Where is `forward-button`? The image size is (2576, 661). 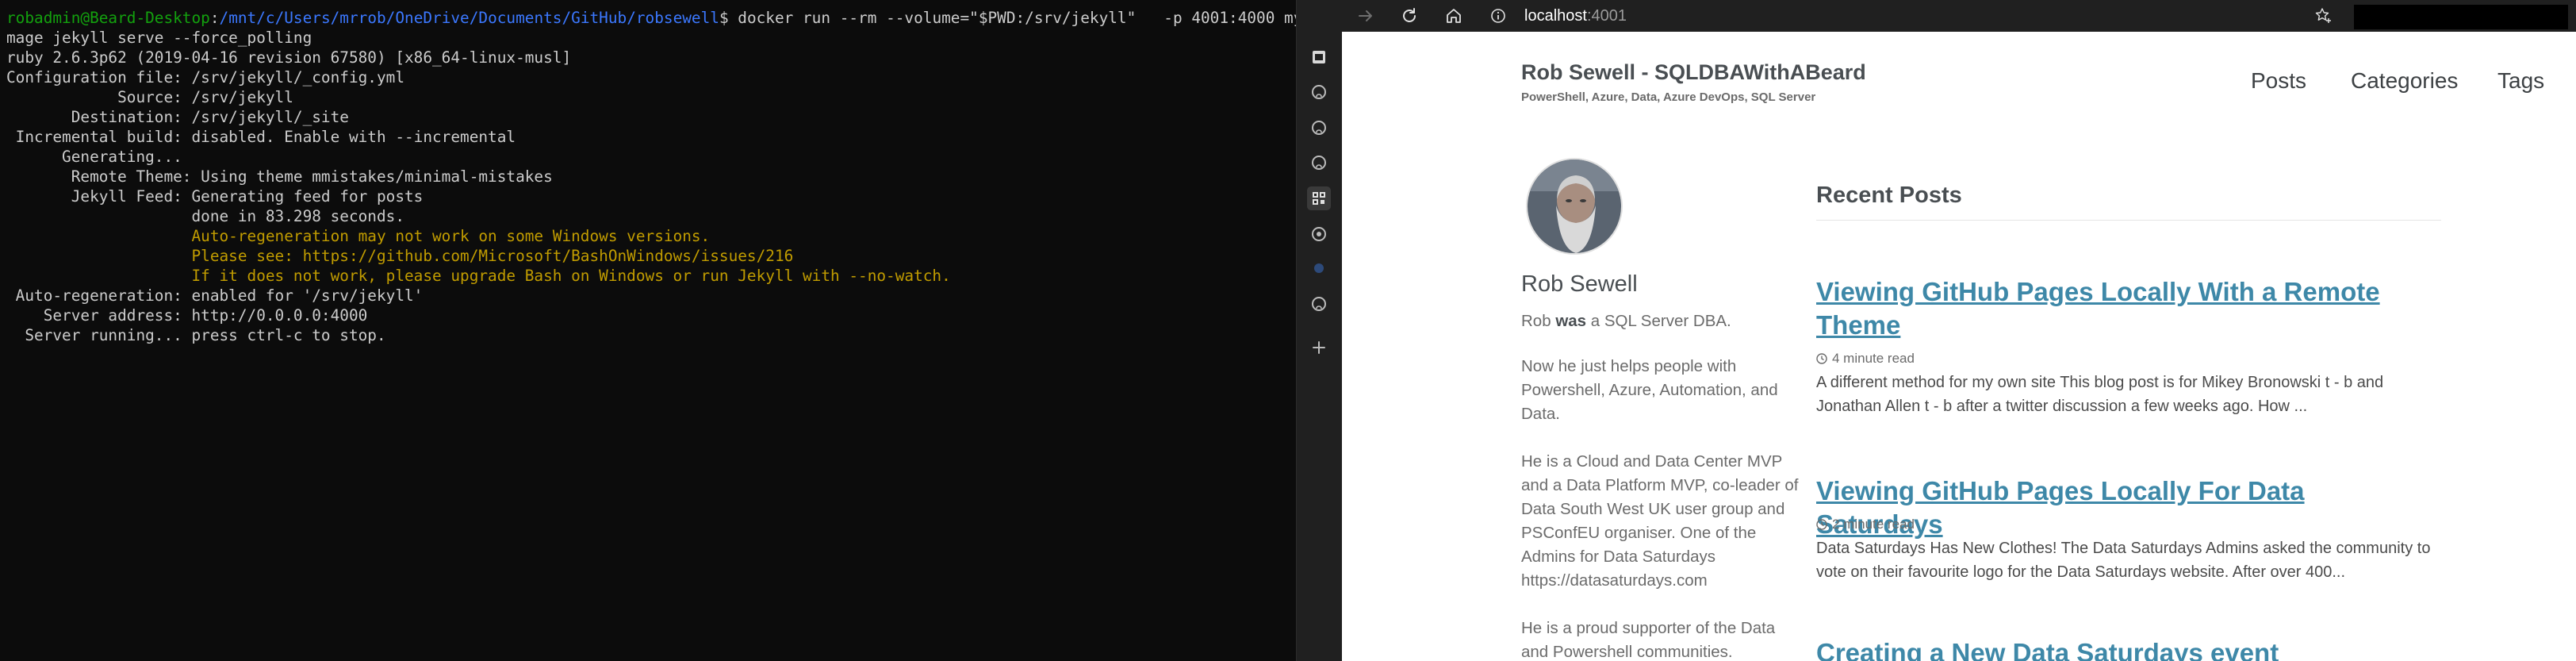
forward-button is located at coordinates (1366, 16).